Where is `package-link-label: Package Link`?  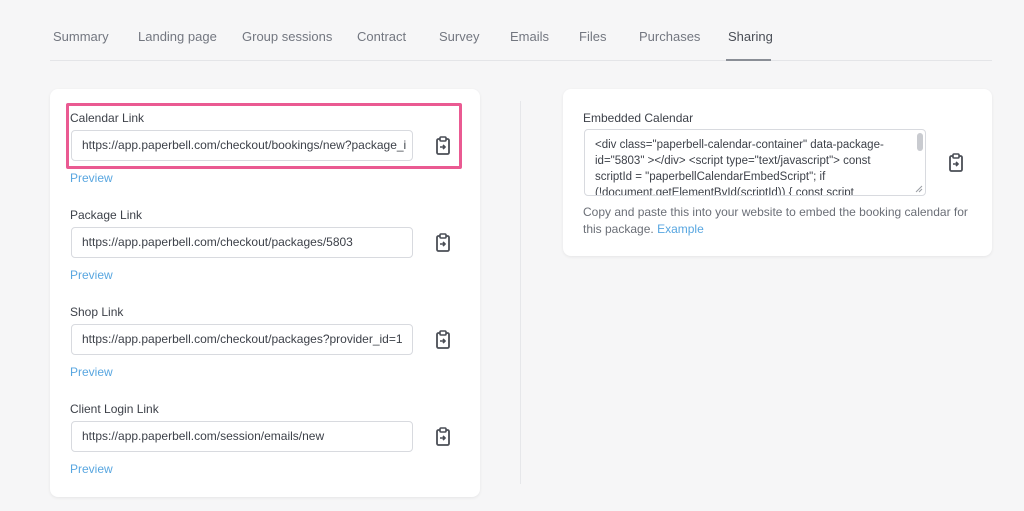 package-link-label: Package Link is located at coordinates (106, 215).